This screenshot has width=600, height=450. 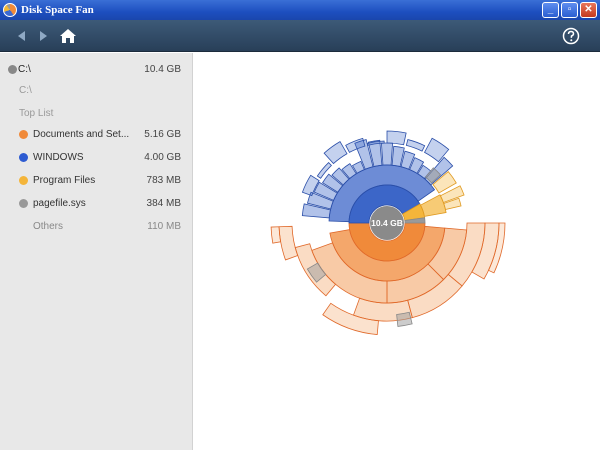 What do you see at coordinates (163, 203) in the screenshot?
I see `list-item-size: 384 MB` at bounding box center [163, 203].